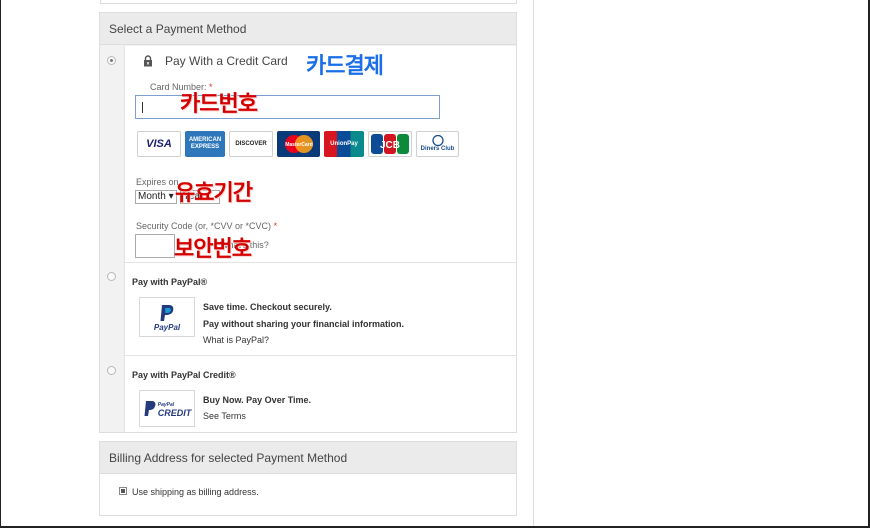  I want to click on jcb-text: JCB, so click(390, 145).